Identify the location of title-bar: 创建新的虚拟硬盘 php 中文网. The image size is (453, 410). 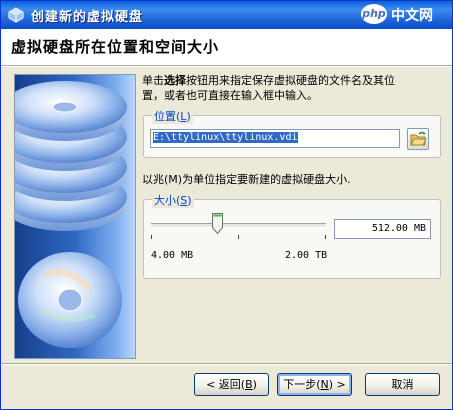
(226, 15).